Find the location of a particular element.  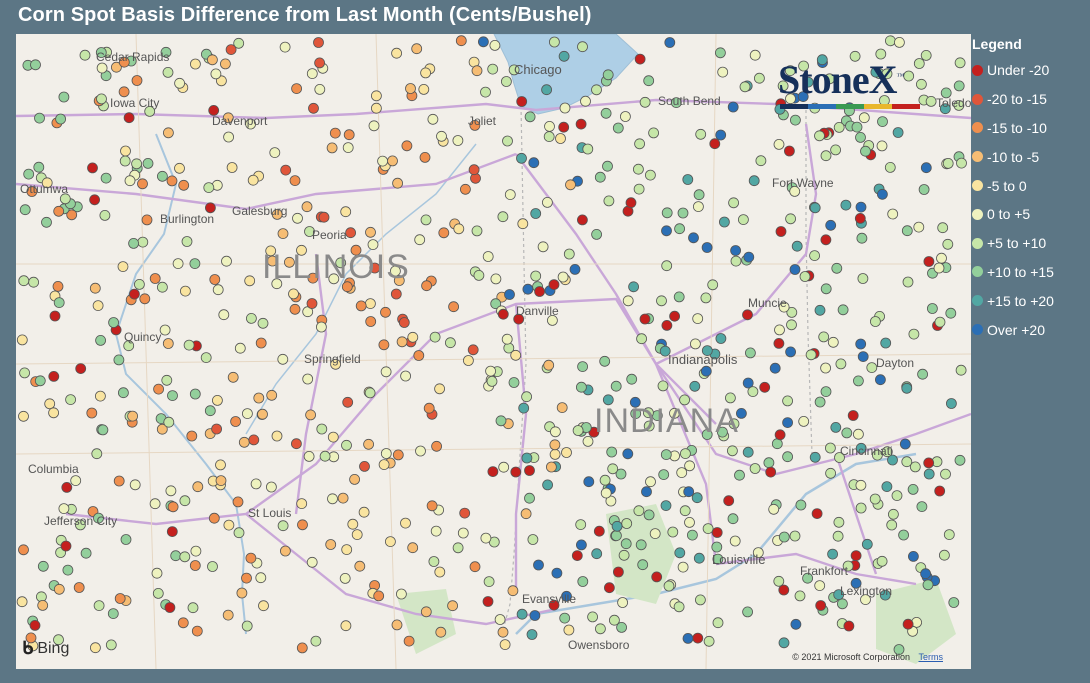

bing-attribution: ᑲ Bing is located at coordinates (45, 648).